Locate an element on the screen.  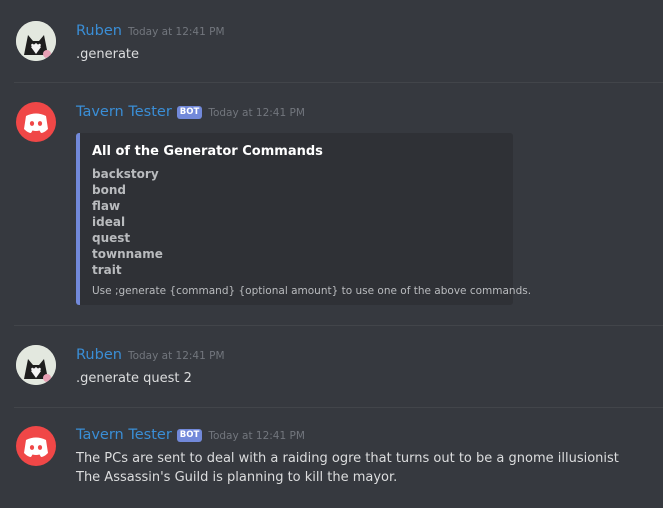
embed-title: All of the Generator Commands is located at coordinates (207, 151).